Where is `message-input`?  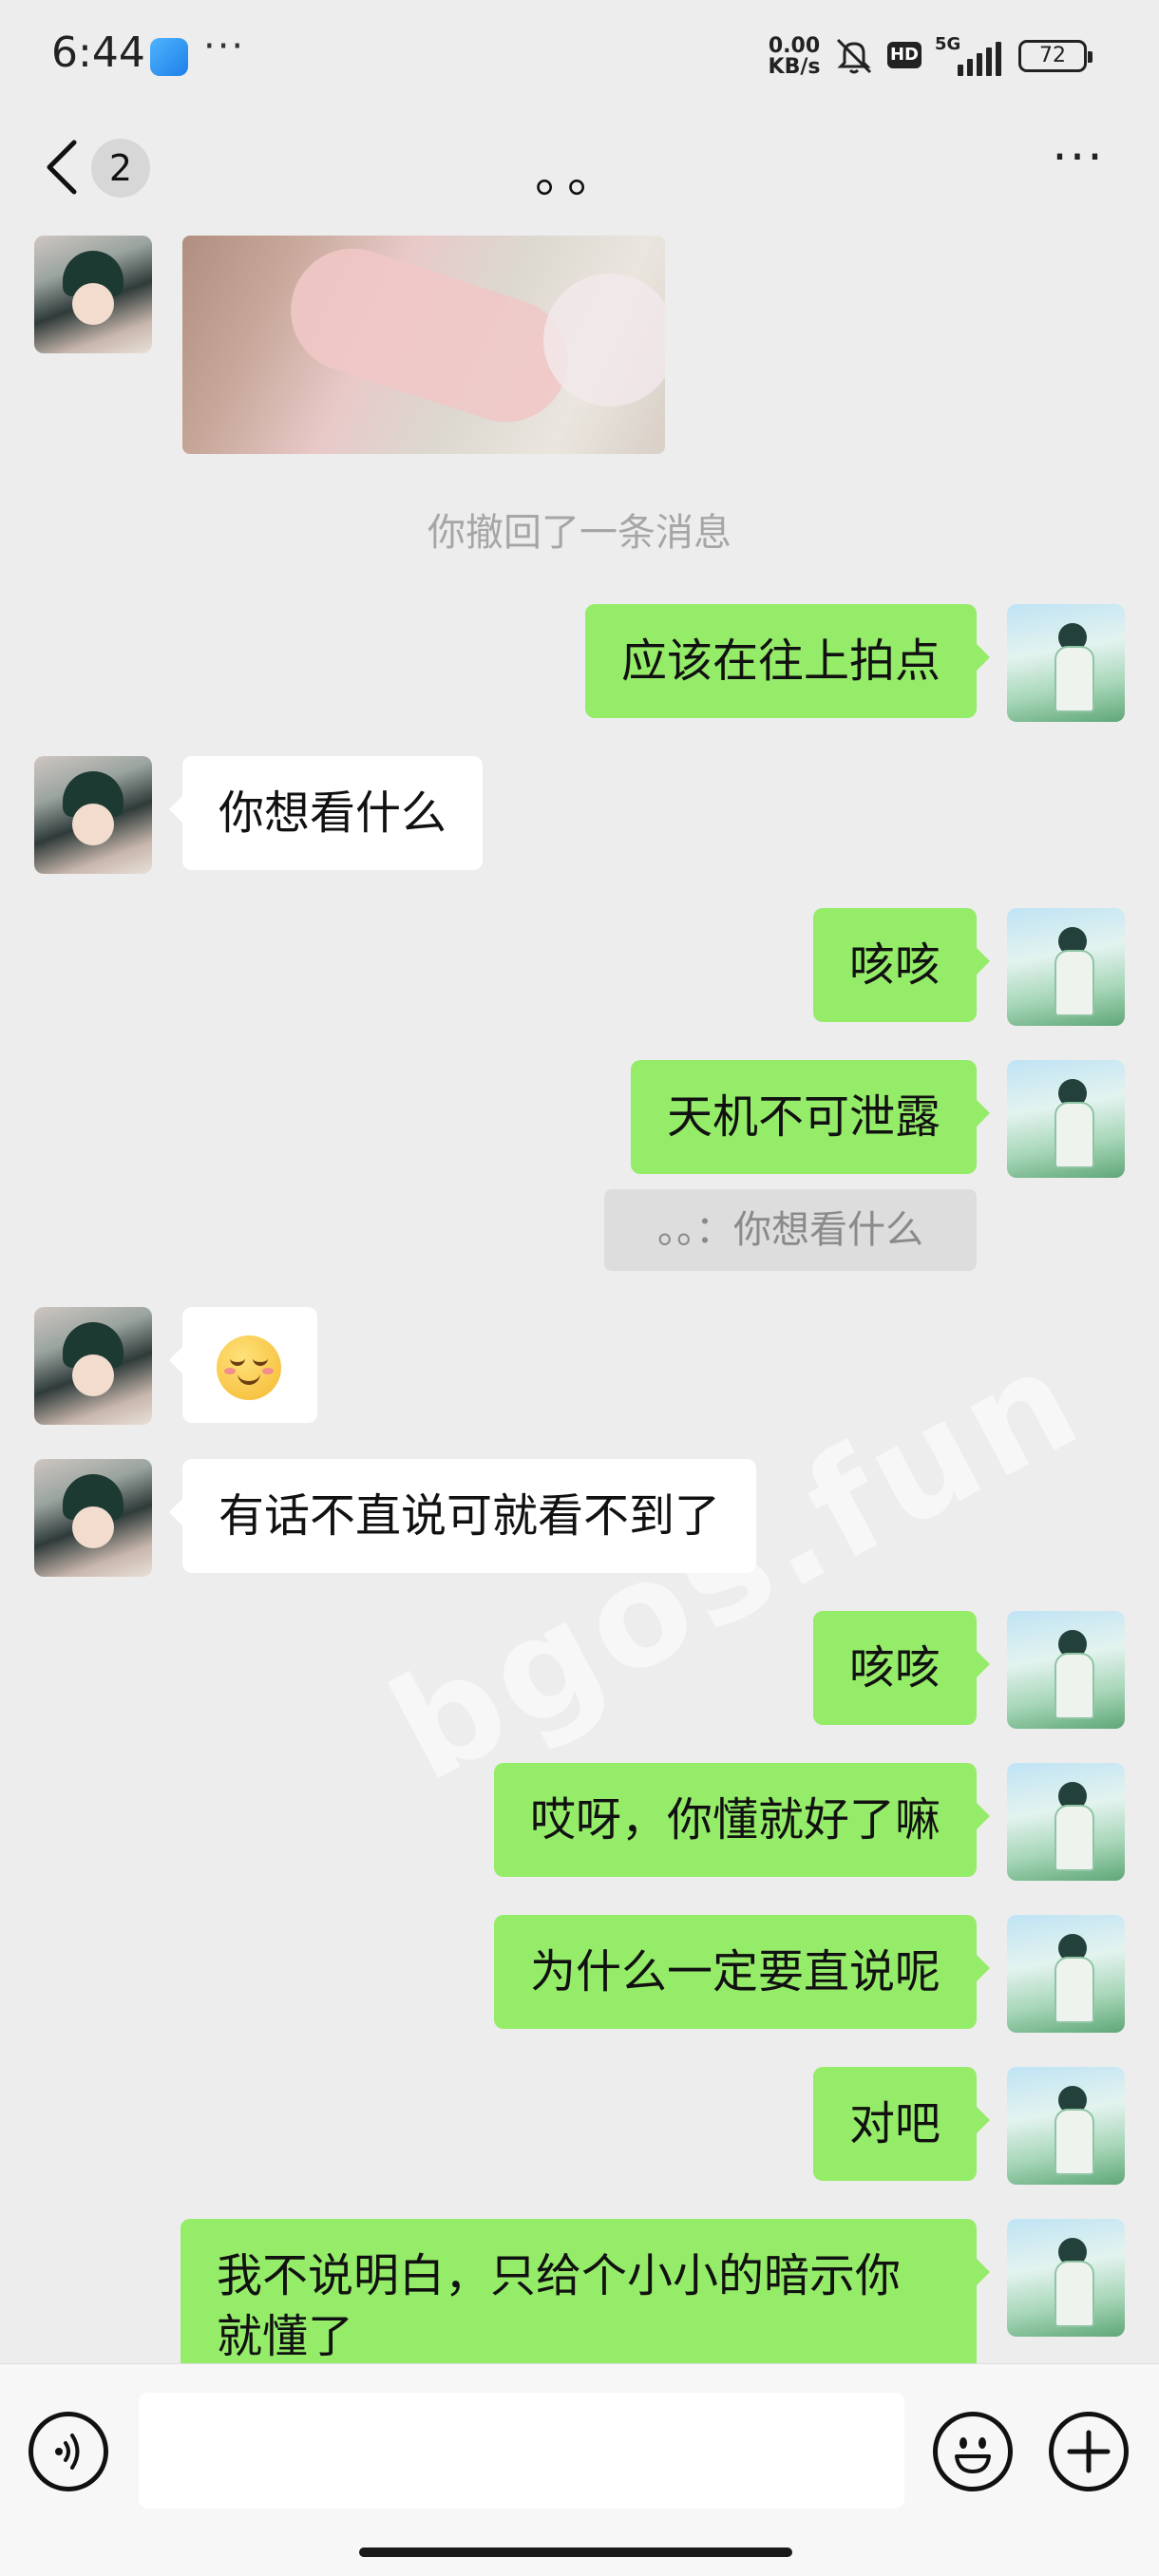
message-input is located at coordinates (521, 2451).